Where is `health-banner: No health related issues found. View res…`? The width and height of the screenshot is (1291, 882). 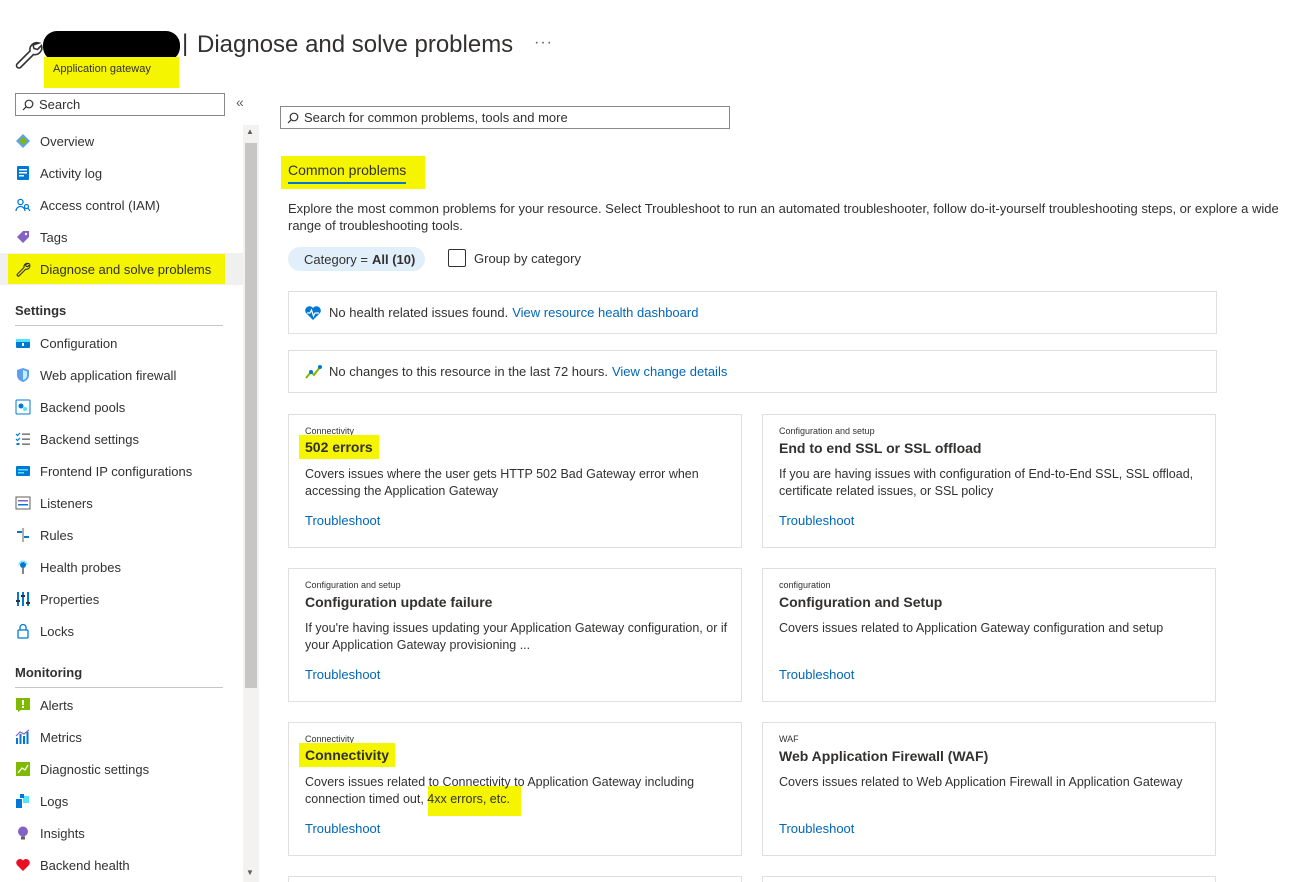 health-banner: No health related issues found. View res… is located at coordinates (752, 312).